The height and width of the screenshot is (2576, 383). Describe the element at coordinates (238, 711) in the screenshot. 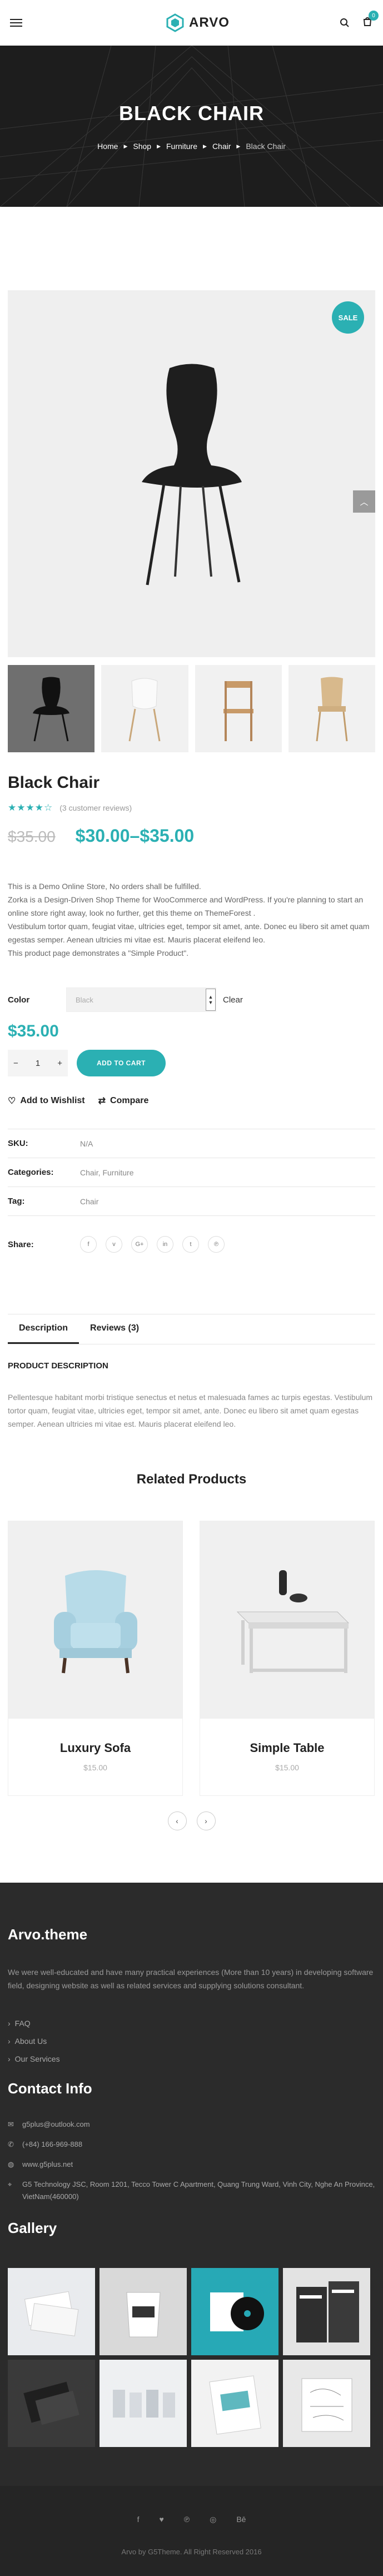

I see `wood-chair-thumbnail` at that location.